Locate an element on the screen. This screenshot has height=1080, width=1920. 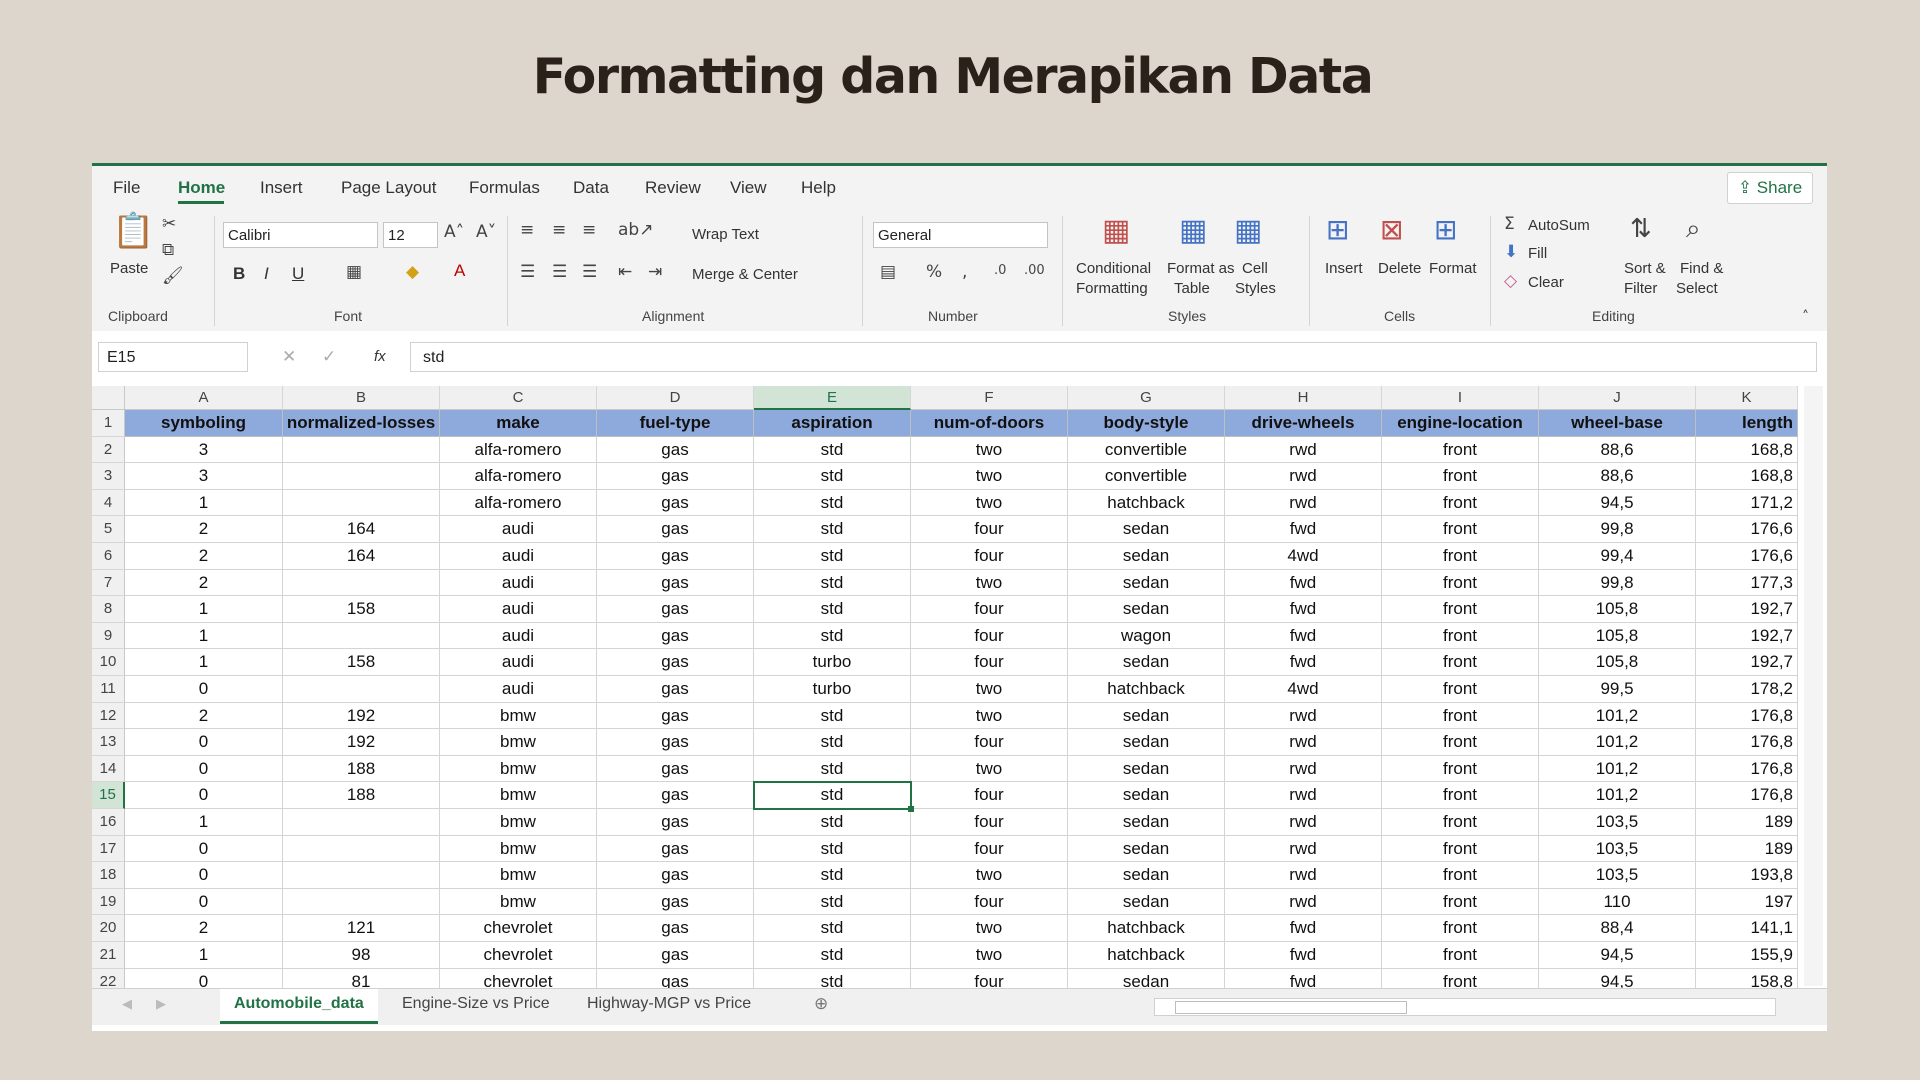
sort-filter-icon: ⇅ is located at coordinates (1641, 229).